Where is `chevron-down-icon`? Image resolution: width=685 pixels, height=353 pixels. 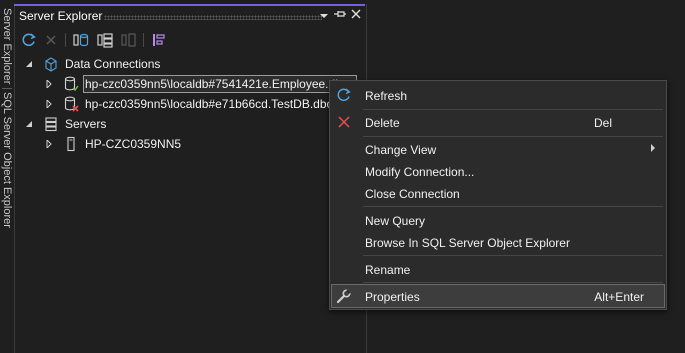 chevron-down-icon is located at coordinates (324, 16).